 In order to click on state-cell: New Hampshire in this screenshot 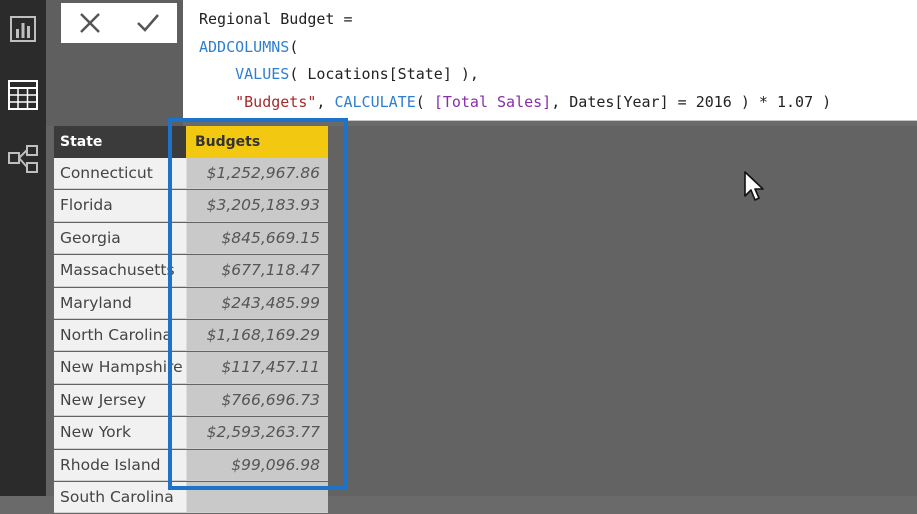, I will do `click(120, 368)`.